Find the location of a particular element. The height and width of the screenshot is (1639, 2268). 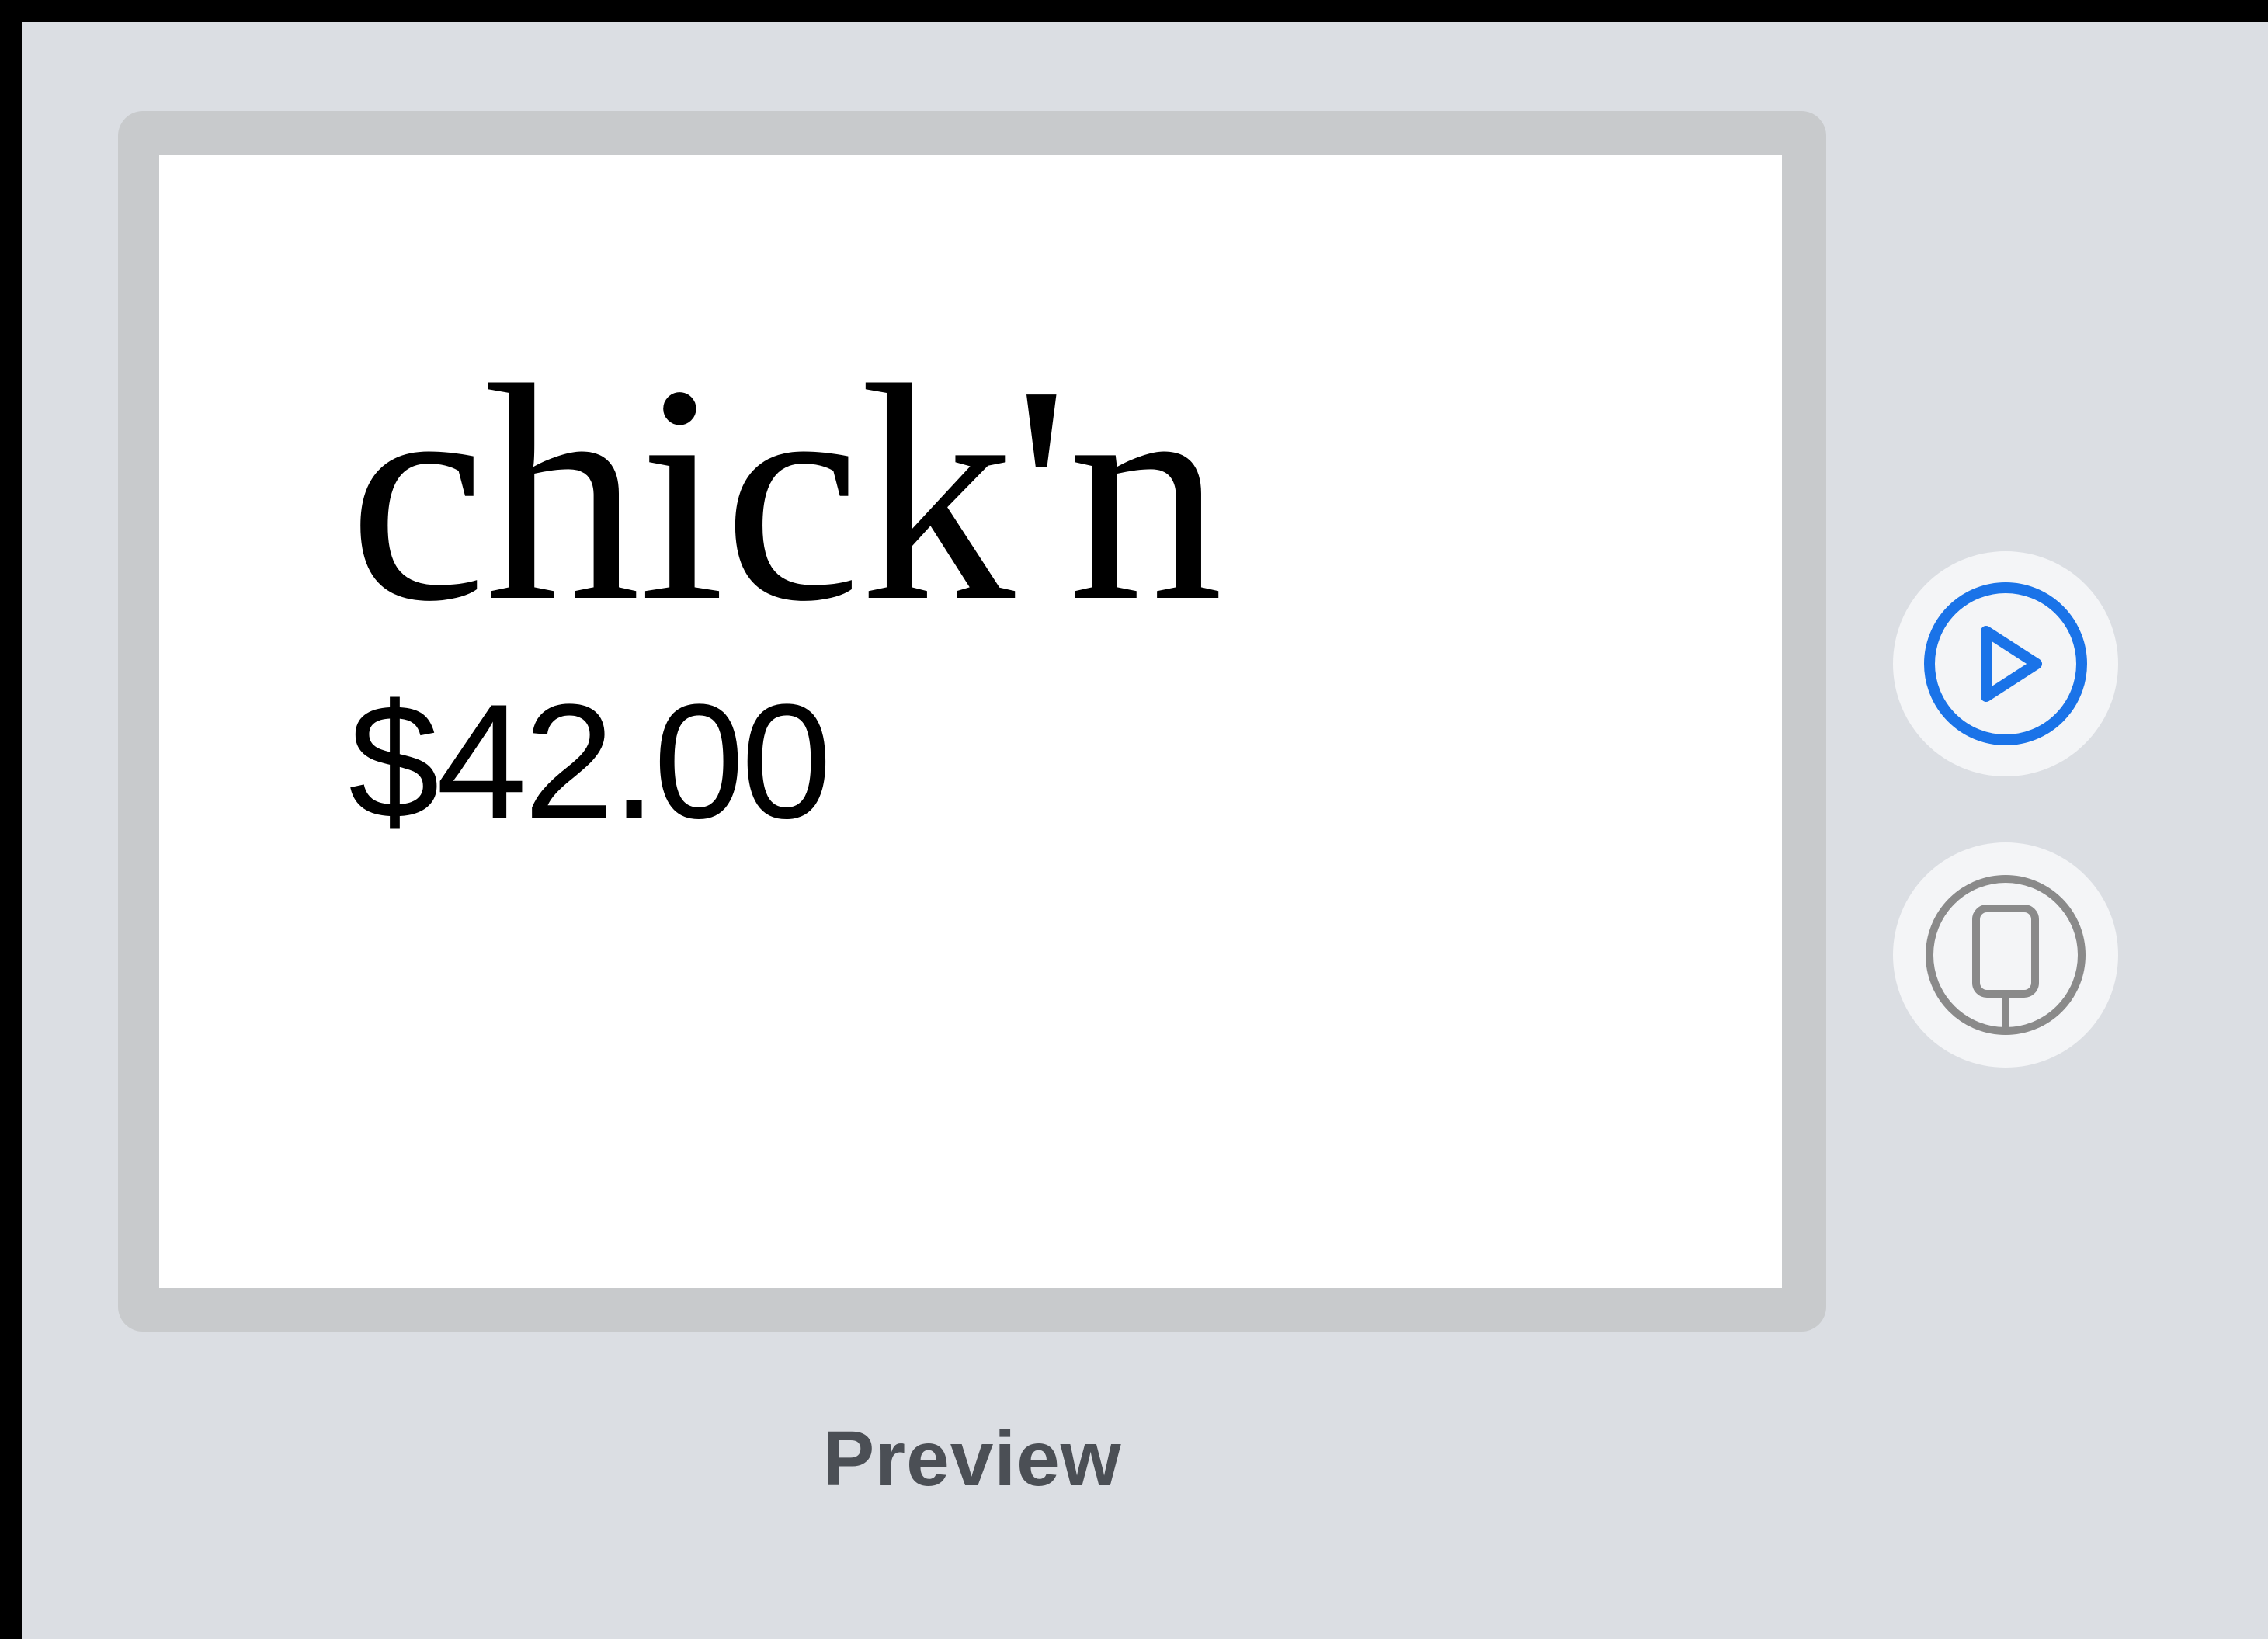

preview-on-device-button is located at coordinates (2005, 955).